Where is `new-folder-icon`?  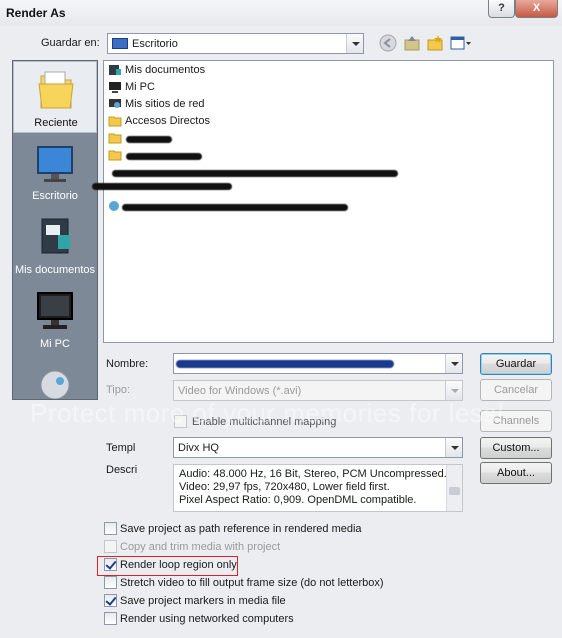 new-folder-icon is located at coordinates (435, 43).